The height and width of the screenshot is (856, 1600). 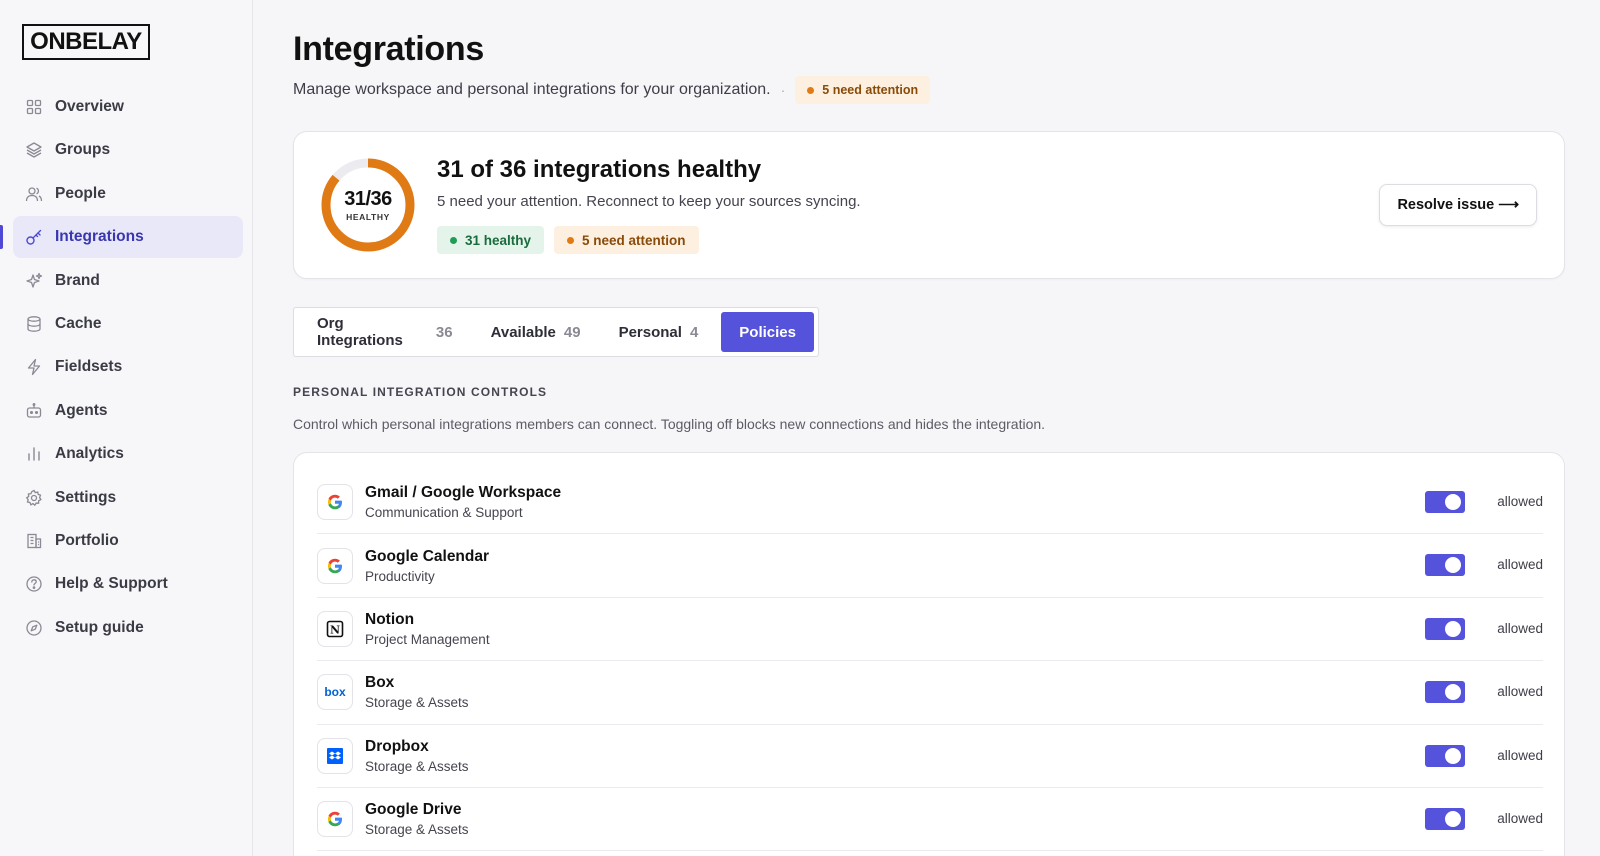 I want to click on integration-category: Communication & Support, so click(x=444, y=513).